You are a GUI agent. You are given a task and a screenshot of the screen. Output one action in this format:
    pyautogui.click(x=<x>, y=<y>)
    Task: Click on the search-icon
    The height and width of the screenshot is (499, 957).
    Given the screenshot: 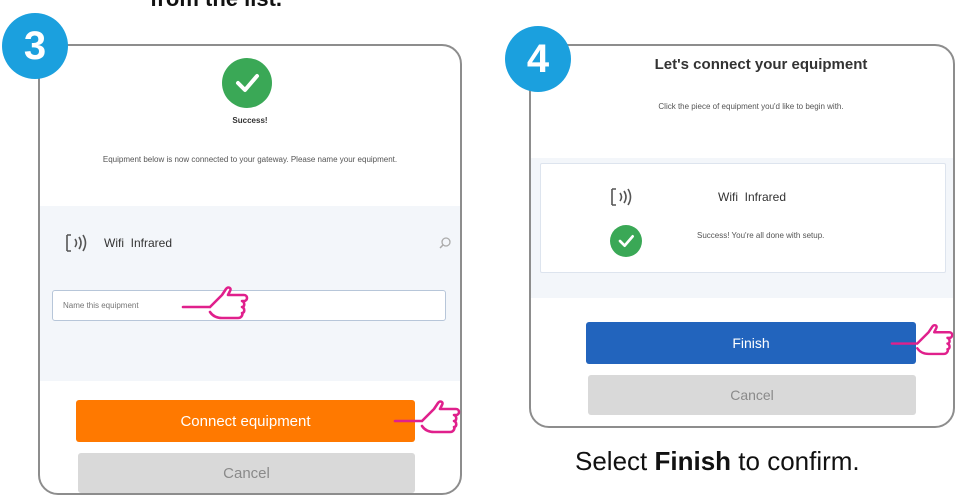 What is the action you would take?
    pyautogui.click(x=445, y=245)
    